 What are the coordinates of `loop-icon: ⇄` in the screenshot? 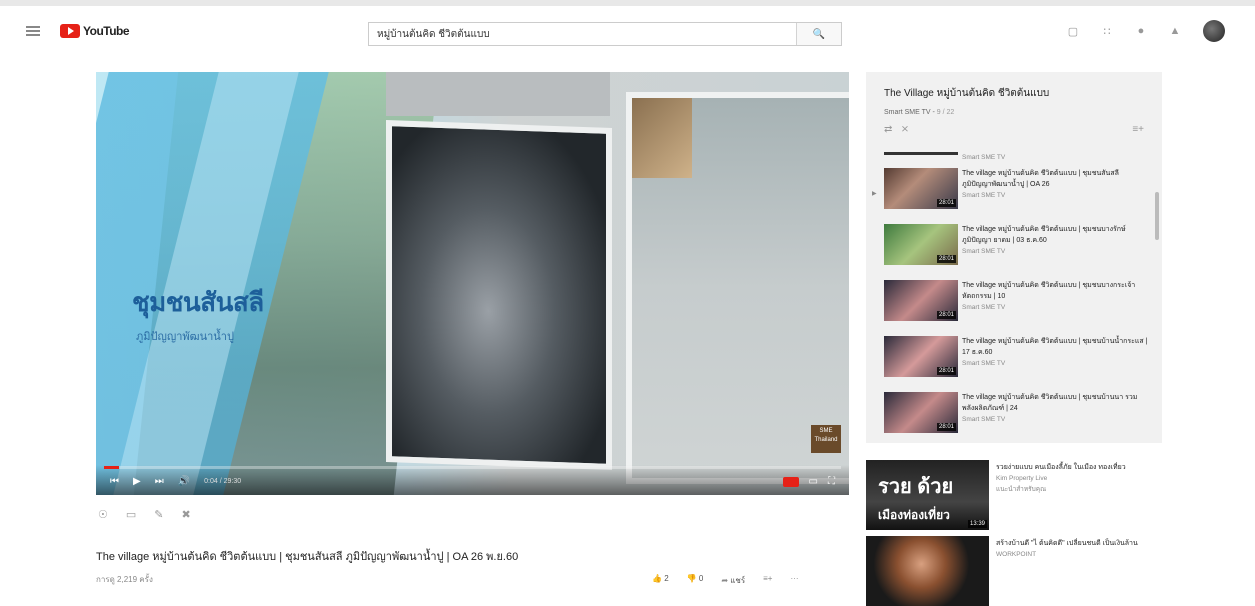 It's located at (888, 129).